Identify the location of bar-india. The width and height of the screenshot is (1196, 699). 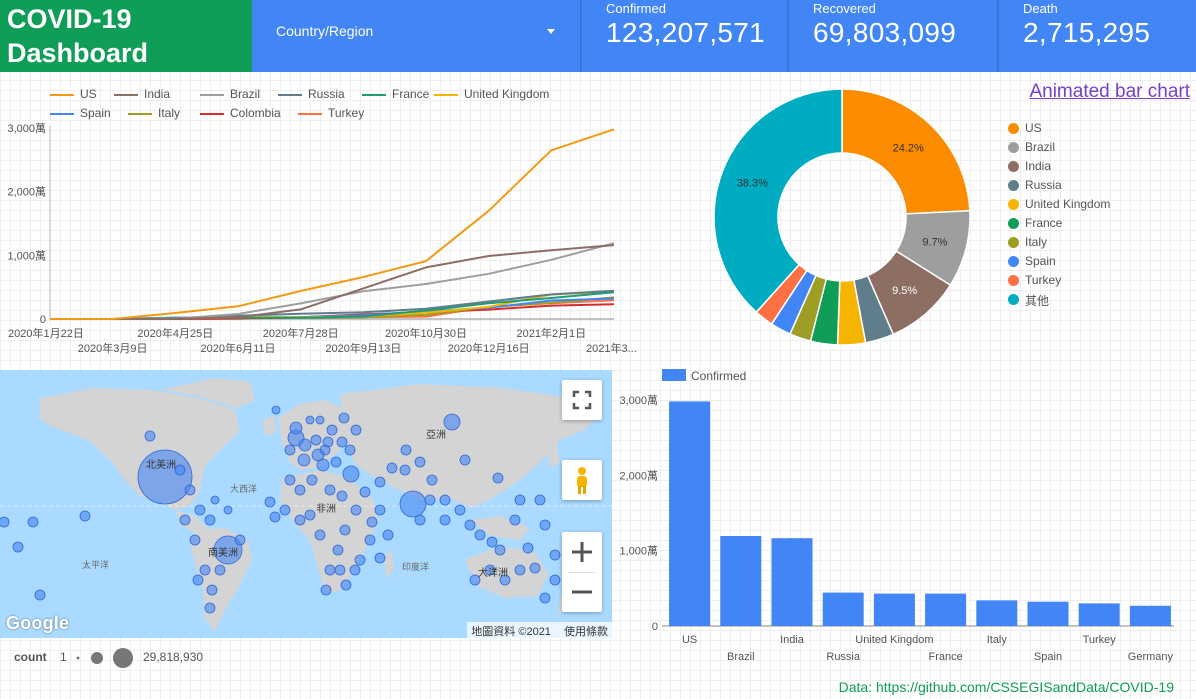
(792, 582).